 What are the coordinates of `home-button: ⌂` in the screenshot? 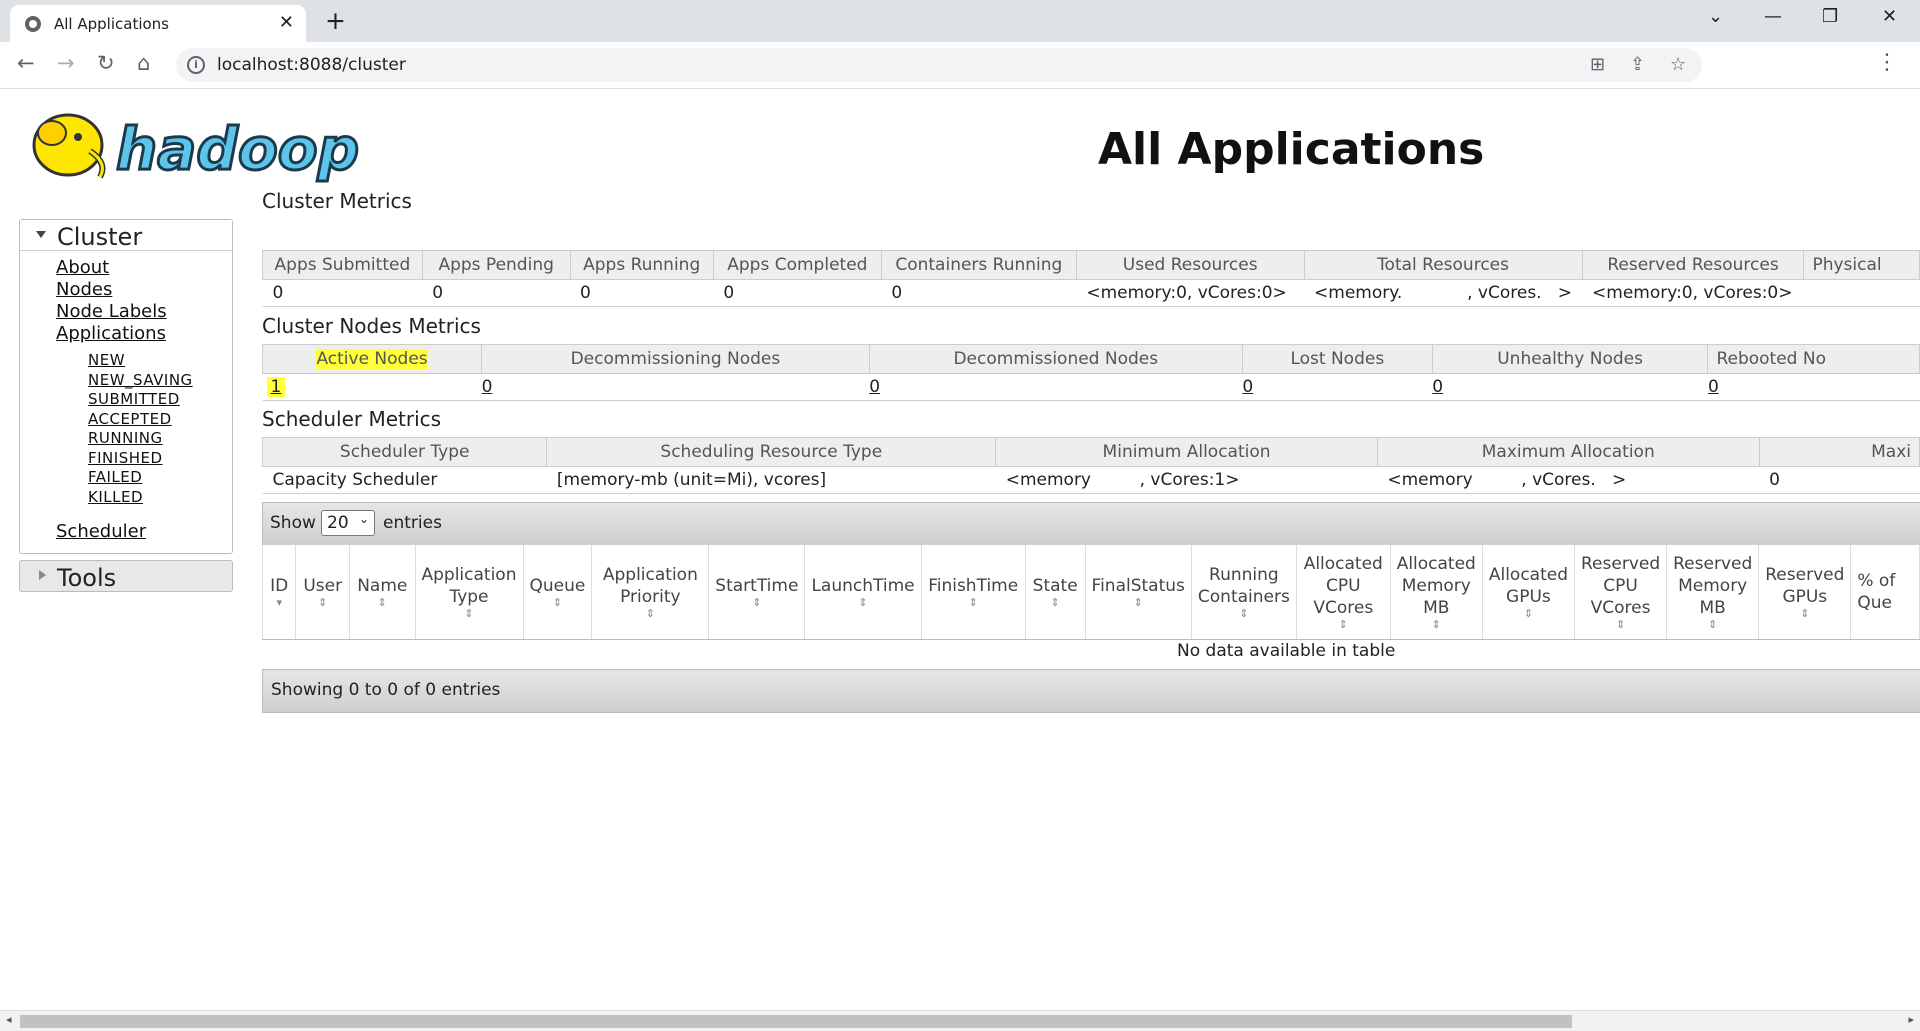 It's located at (143, 63).